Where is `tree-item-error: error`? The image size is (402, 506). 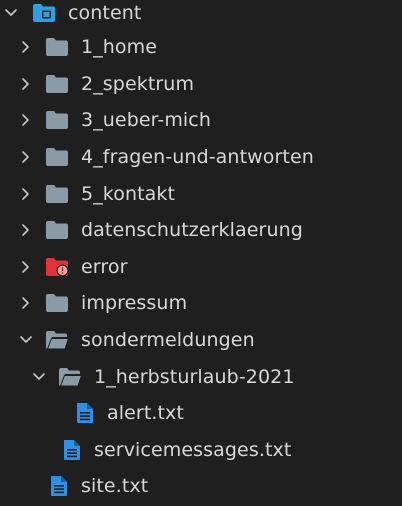 tree-item-error: error is located at coordinates (201, 267).